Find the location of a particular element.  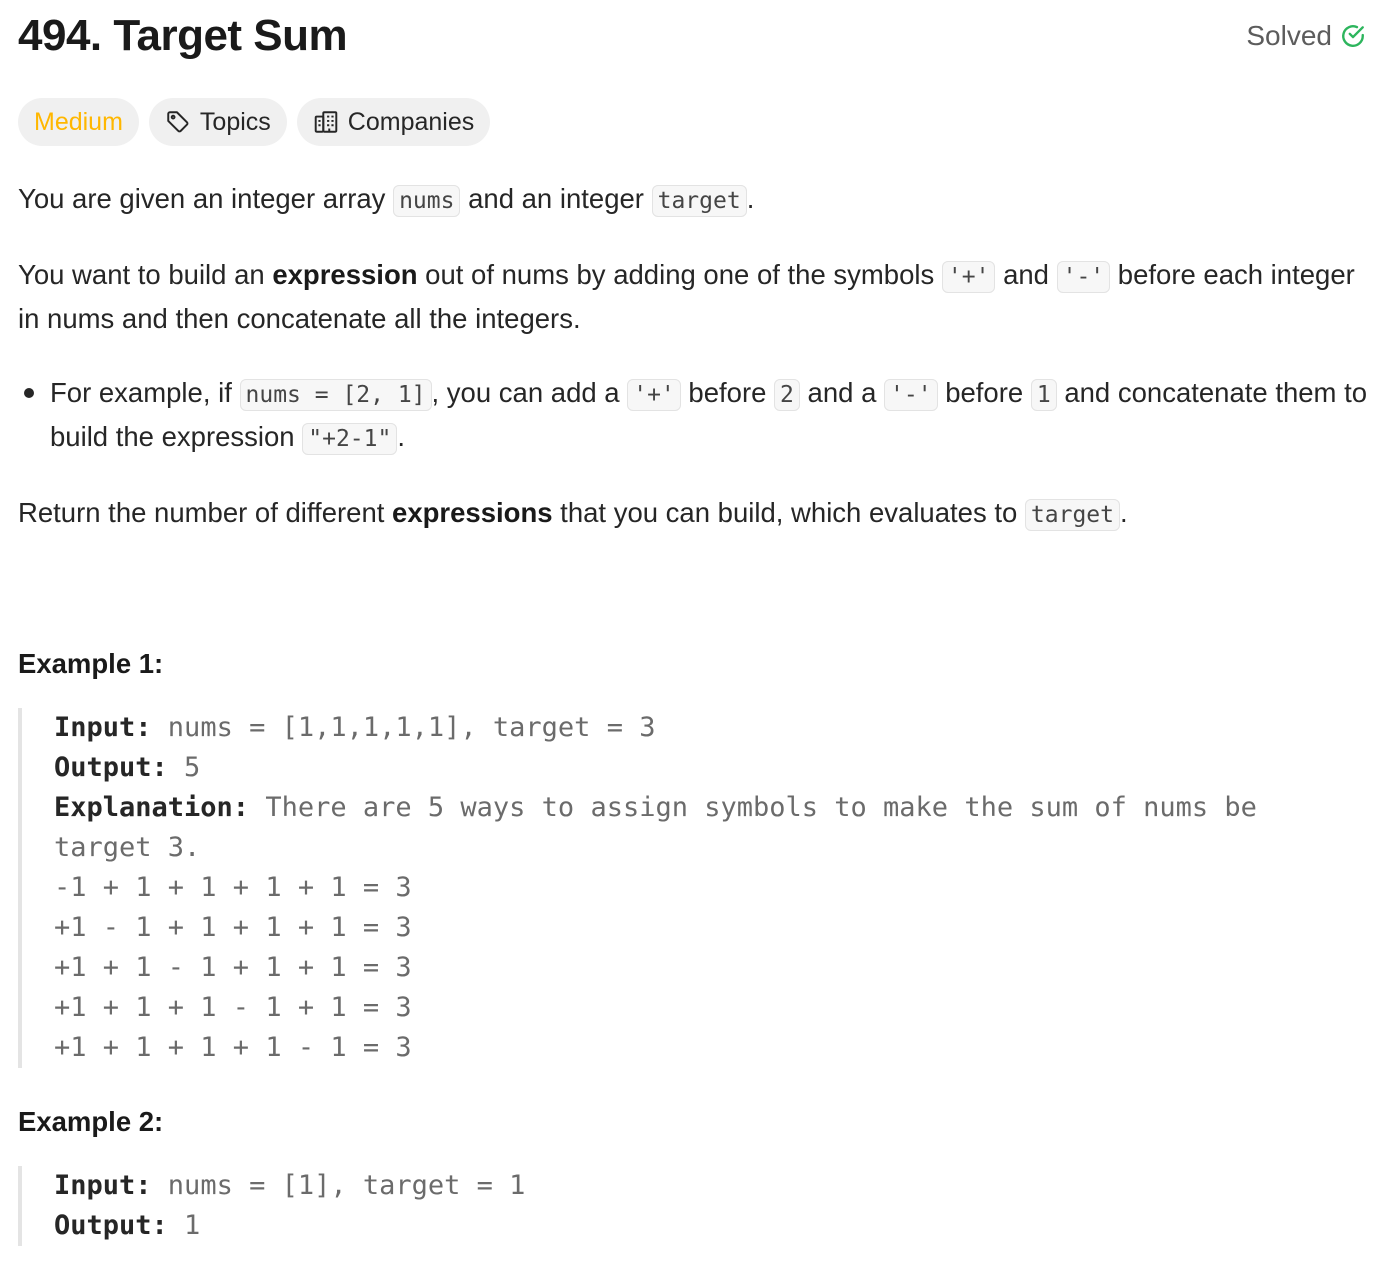

difficulty-label: Medium is located at coordinates (78, 121).